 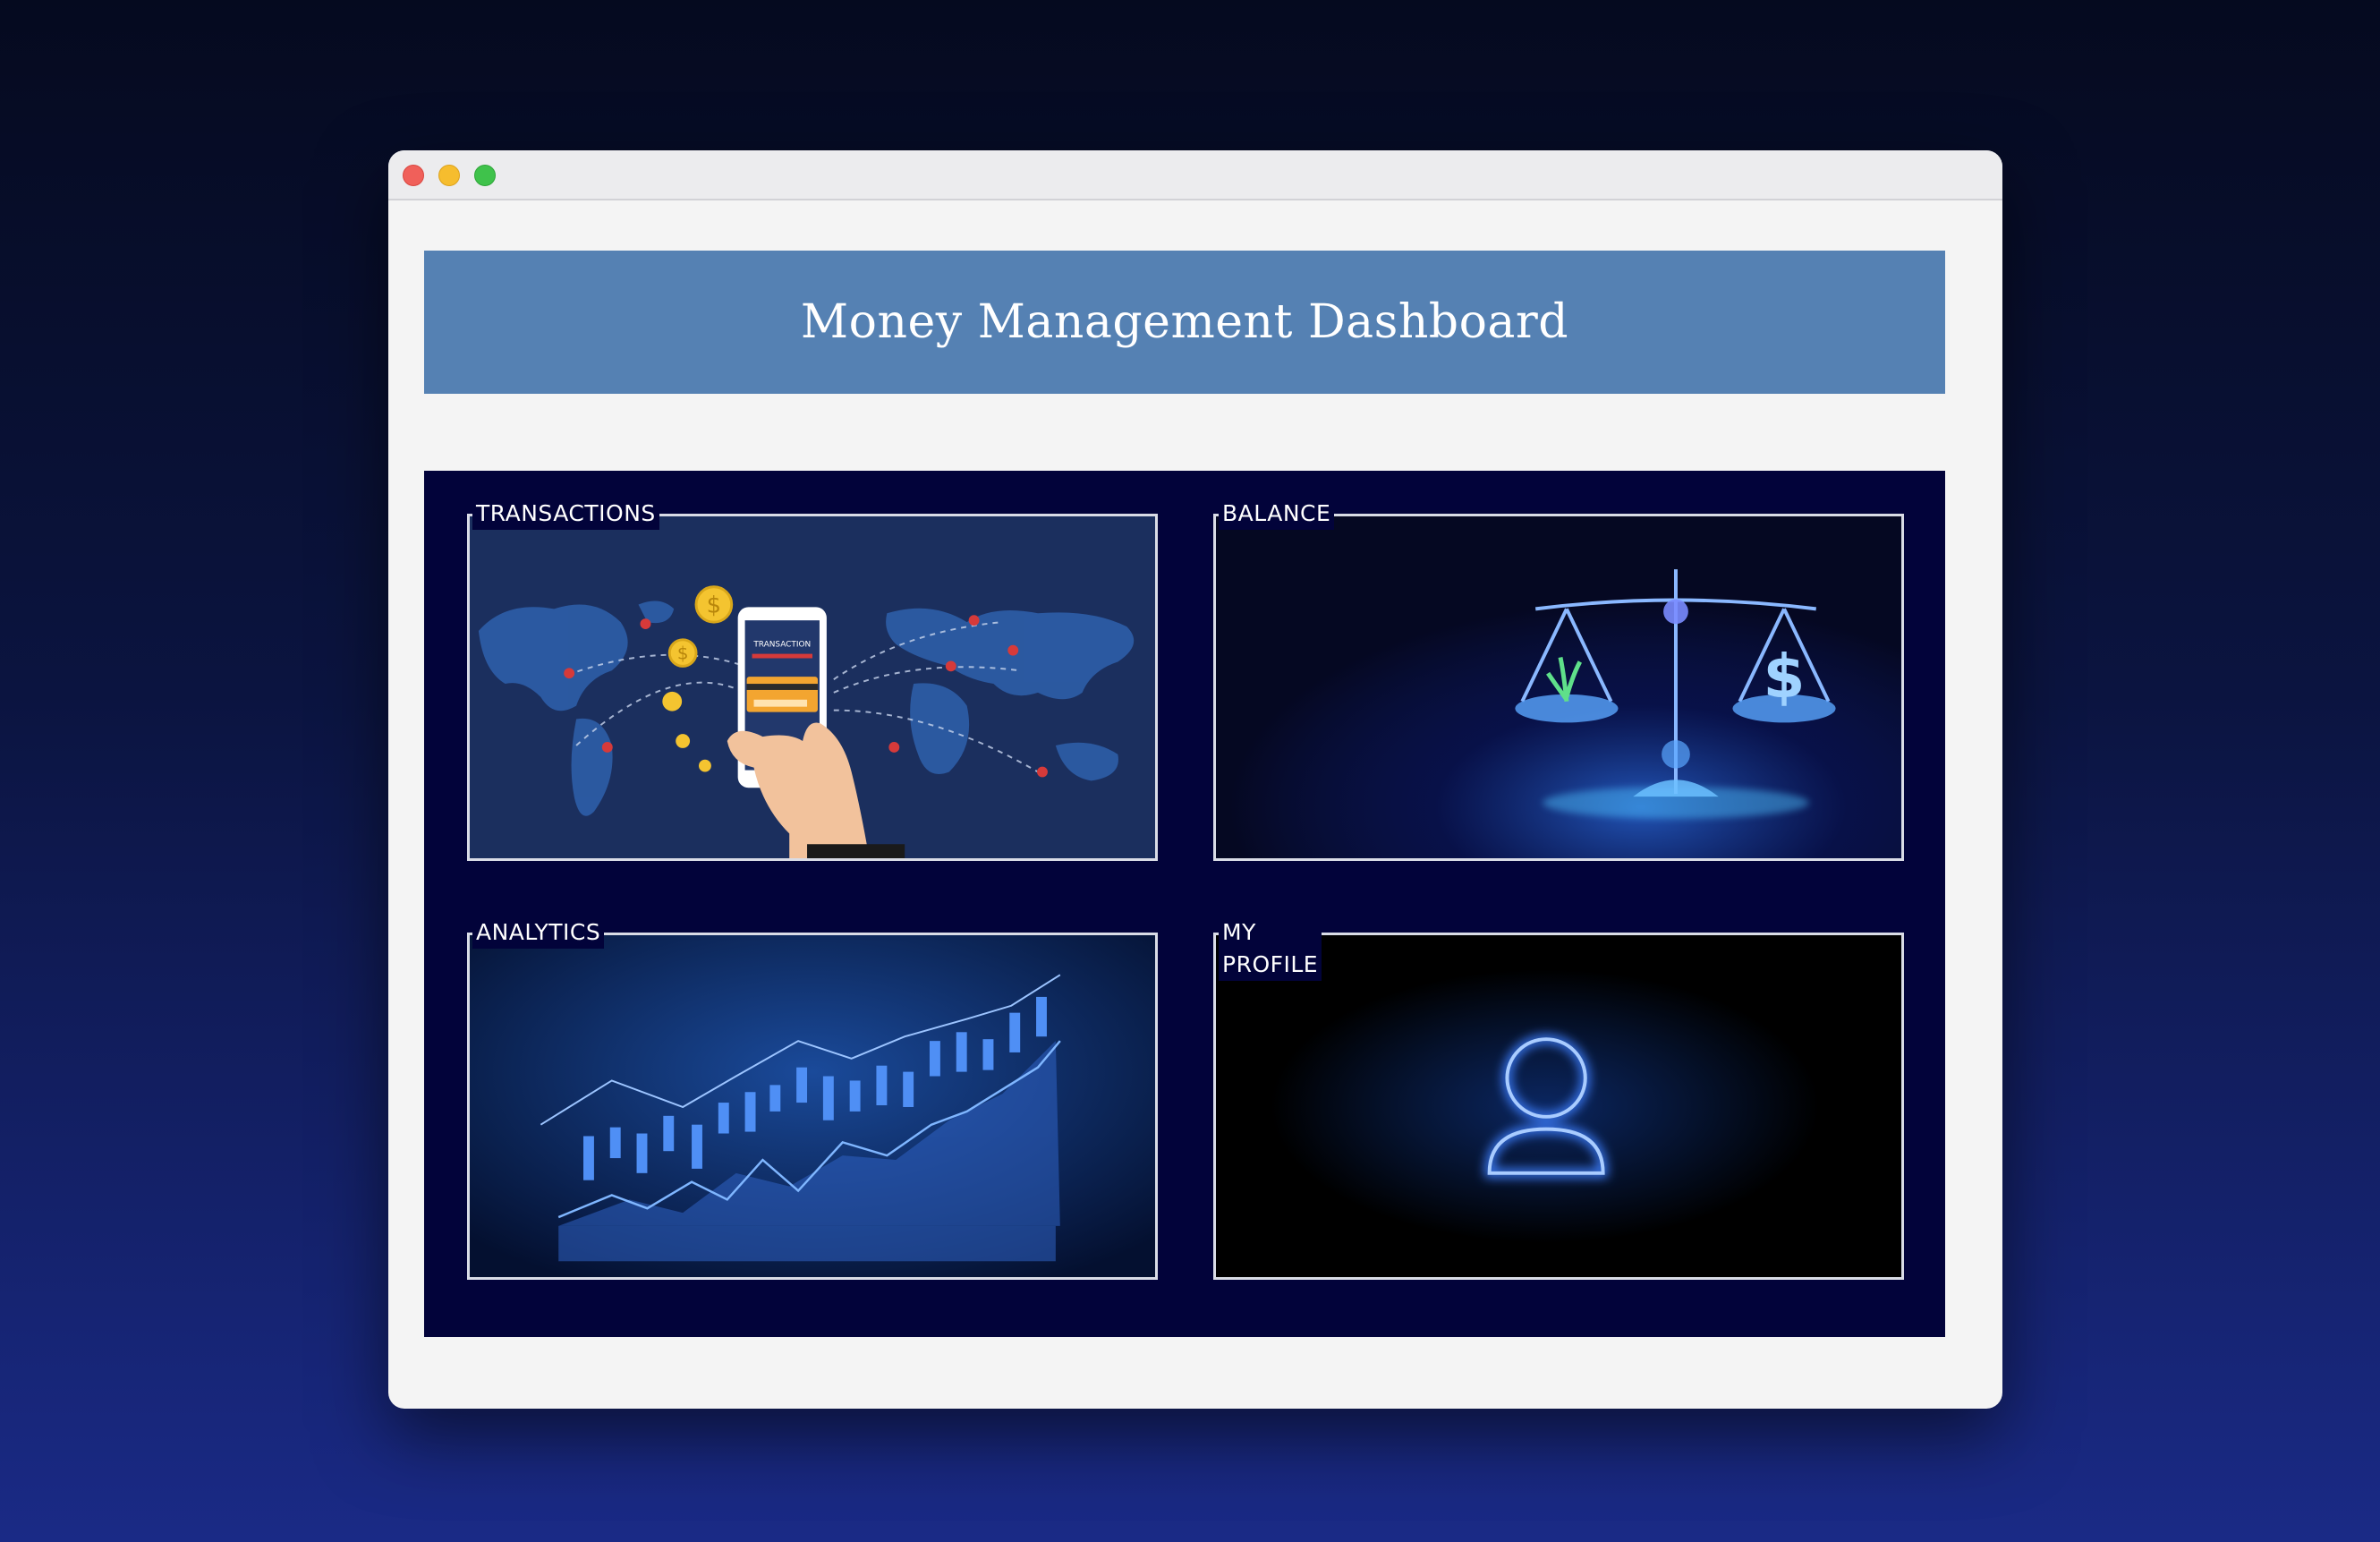 I want to click on analytics-card-label: ANALYTICS, so click(x=538, y=933).